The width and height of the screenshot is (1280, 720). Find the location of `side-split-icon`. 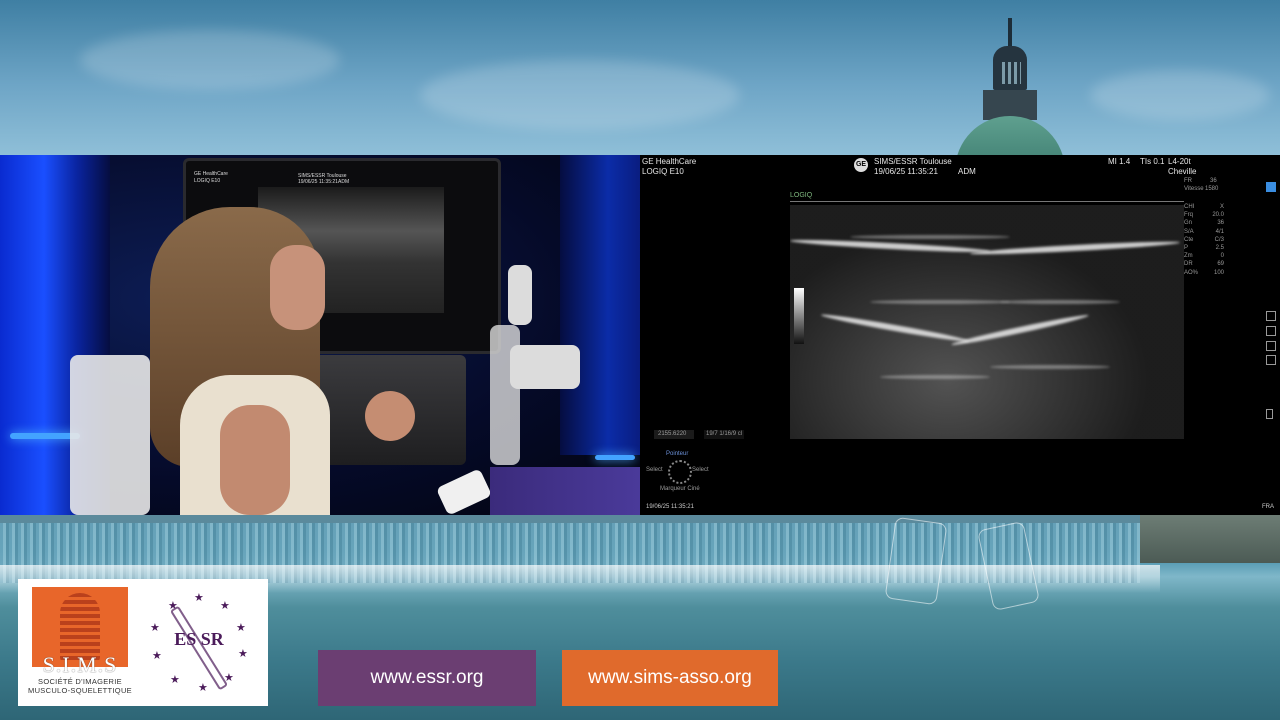

side-split-icon is located at coordinates (1271, 346).